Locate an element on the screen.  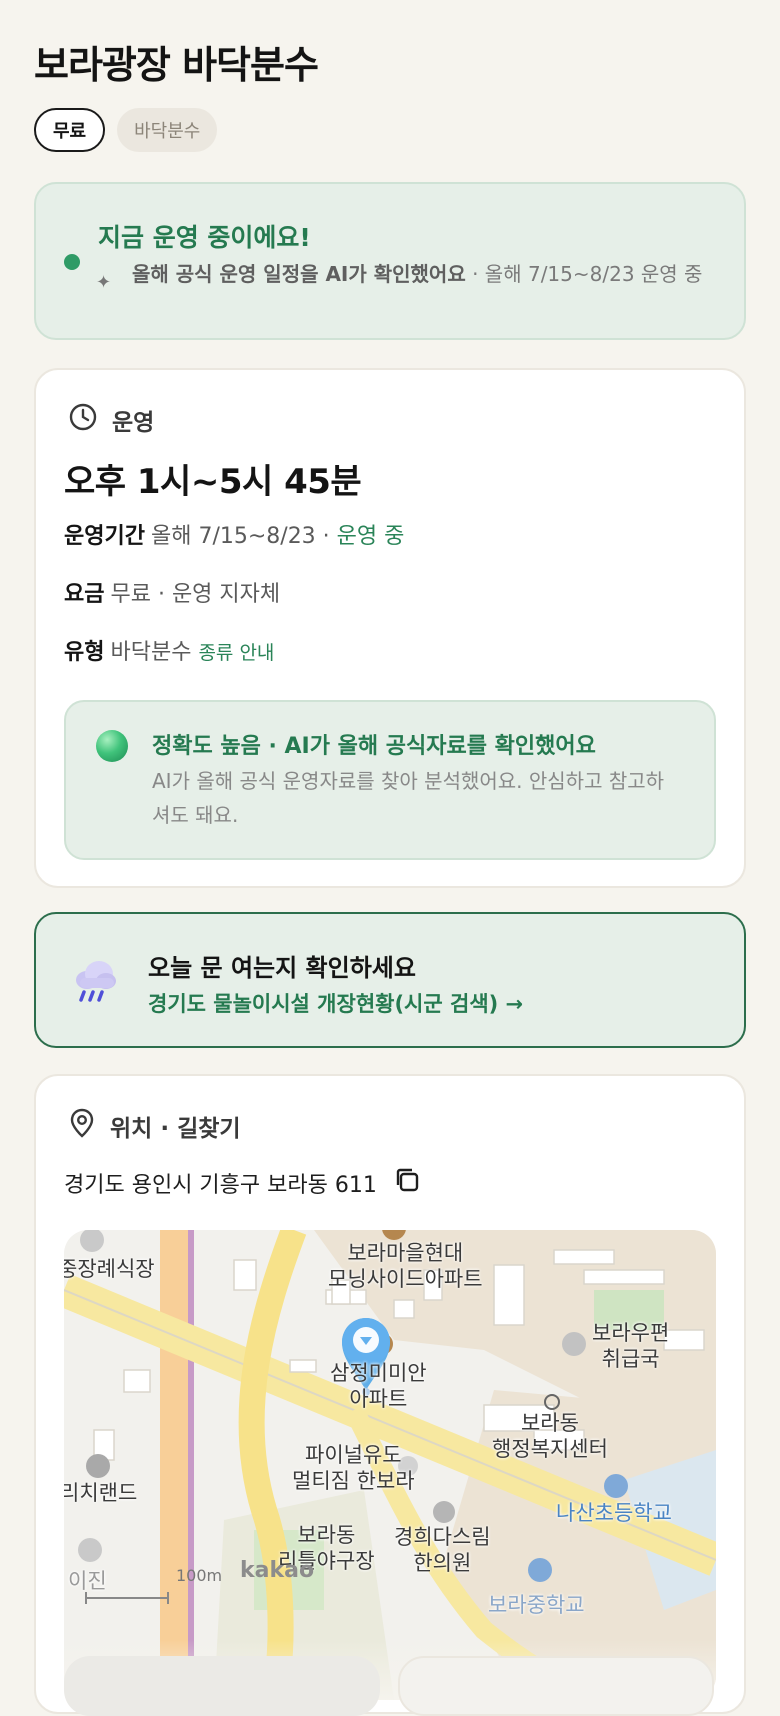
operation-section-title: 운영 is located at coordinates (133, 423).